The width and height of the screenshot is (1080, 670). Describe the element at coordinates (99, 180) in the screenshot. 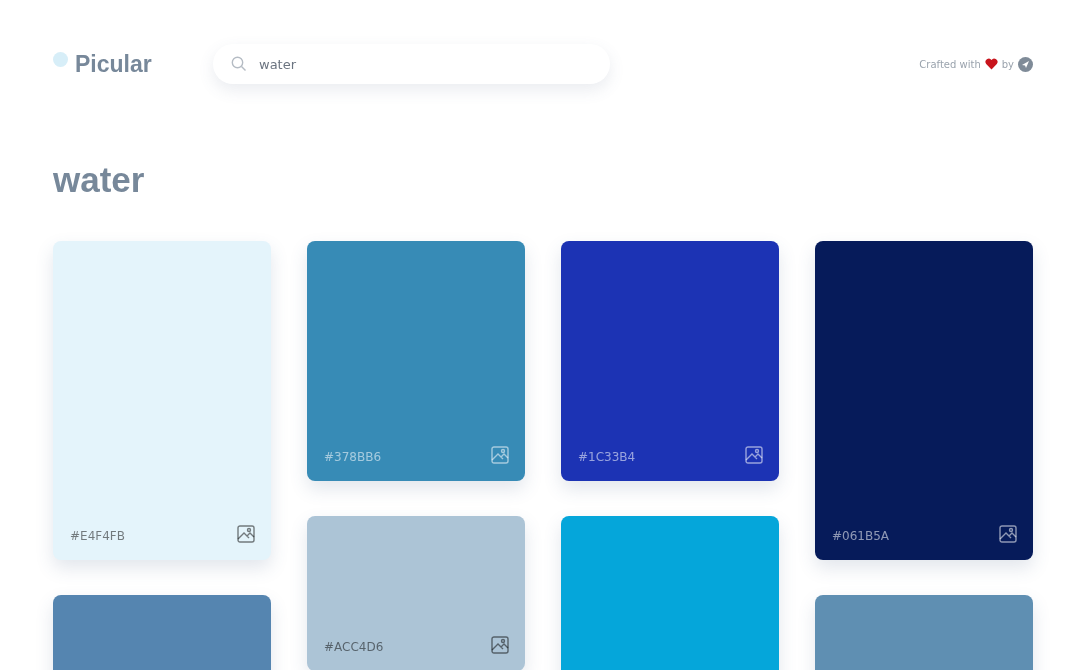

I see `page-title: water` at that location.